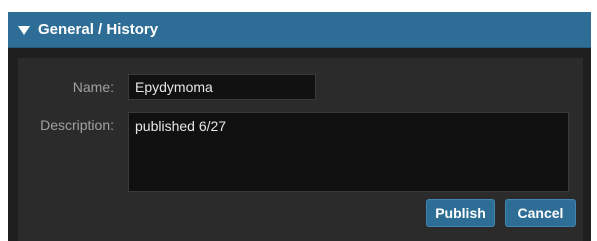  I want to click on description-label: Description:, so click(77, 125).